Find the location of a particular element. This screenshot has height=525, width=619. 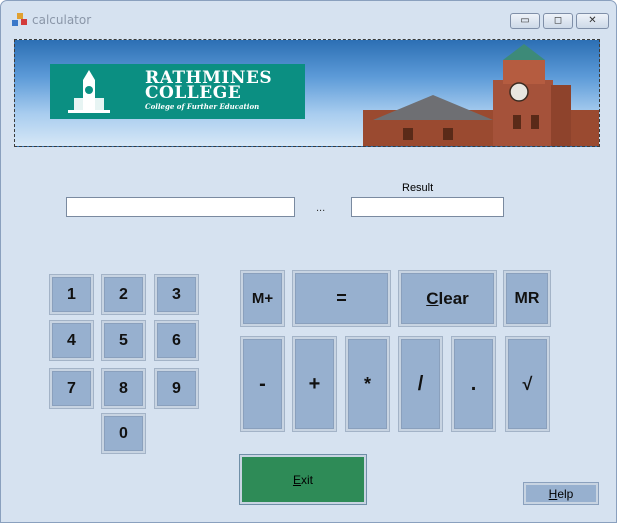

help-button: Help is located at coordinates (561, 493).